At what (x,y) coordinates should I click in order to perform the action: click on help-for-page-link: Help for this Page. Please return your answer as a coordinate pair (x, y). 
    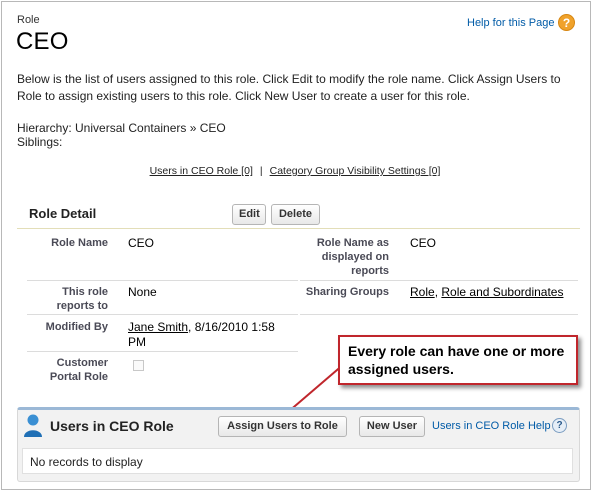
    Looking at the image, I should click on (510, 23).